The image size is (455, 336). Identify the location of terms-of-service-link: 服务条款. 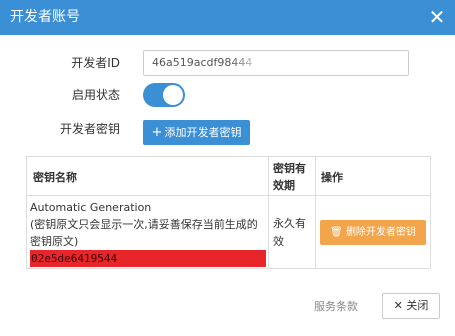
(336, 306).